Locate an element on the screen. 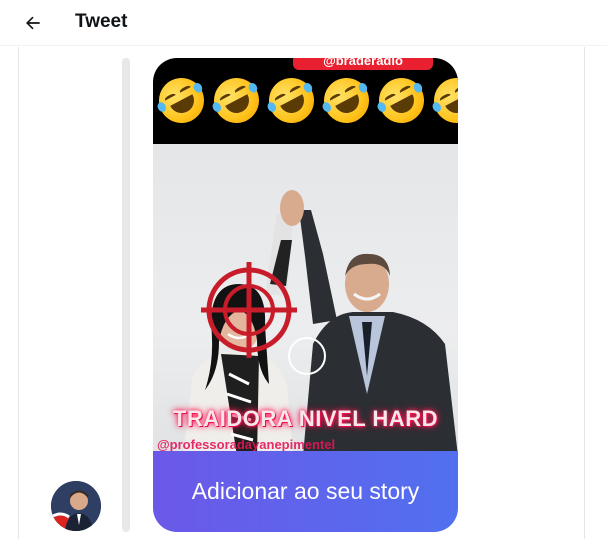  avatar is located at coordinates (76, 506).